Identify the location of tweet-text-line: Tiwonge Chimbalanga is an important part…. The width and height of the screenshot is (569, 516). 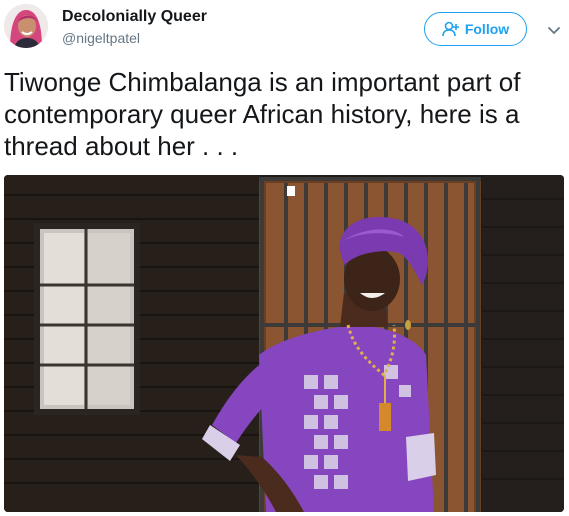
(262, 82).